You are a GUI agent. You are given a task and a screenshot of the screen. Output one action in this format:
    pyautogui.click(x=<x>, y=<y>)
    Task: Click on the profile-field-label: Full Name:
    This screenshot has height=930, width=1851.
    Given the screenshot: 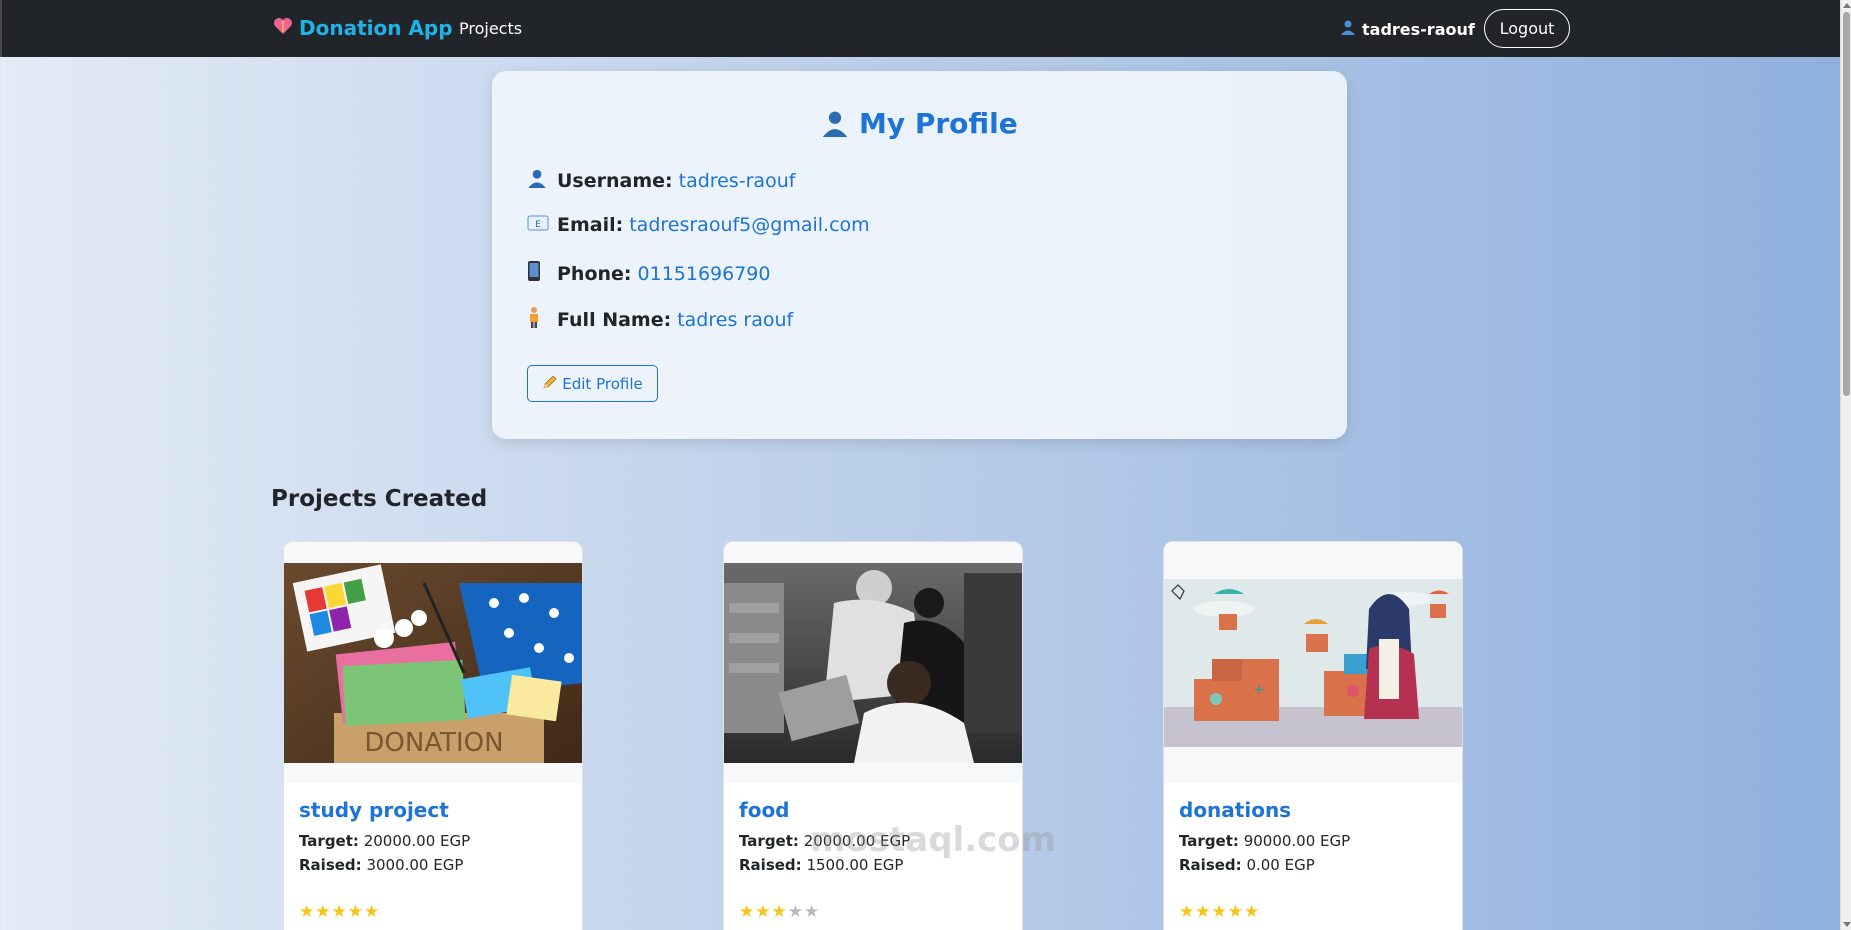 What is the action you would take?
    pyautogui.click(x=614, y=319)
    